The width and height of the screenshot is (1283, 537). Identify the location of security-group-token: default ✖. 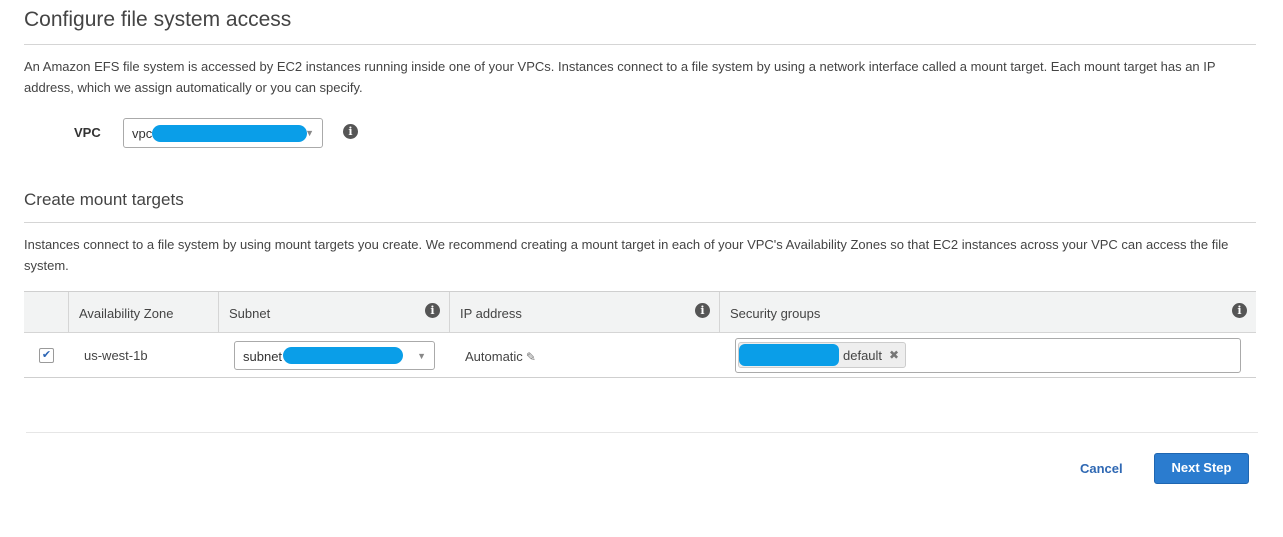
(822, 355).